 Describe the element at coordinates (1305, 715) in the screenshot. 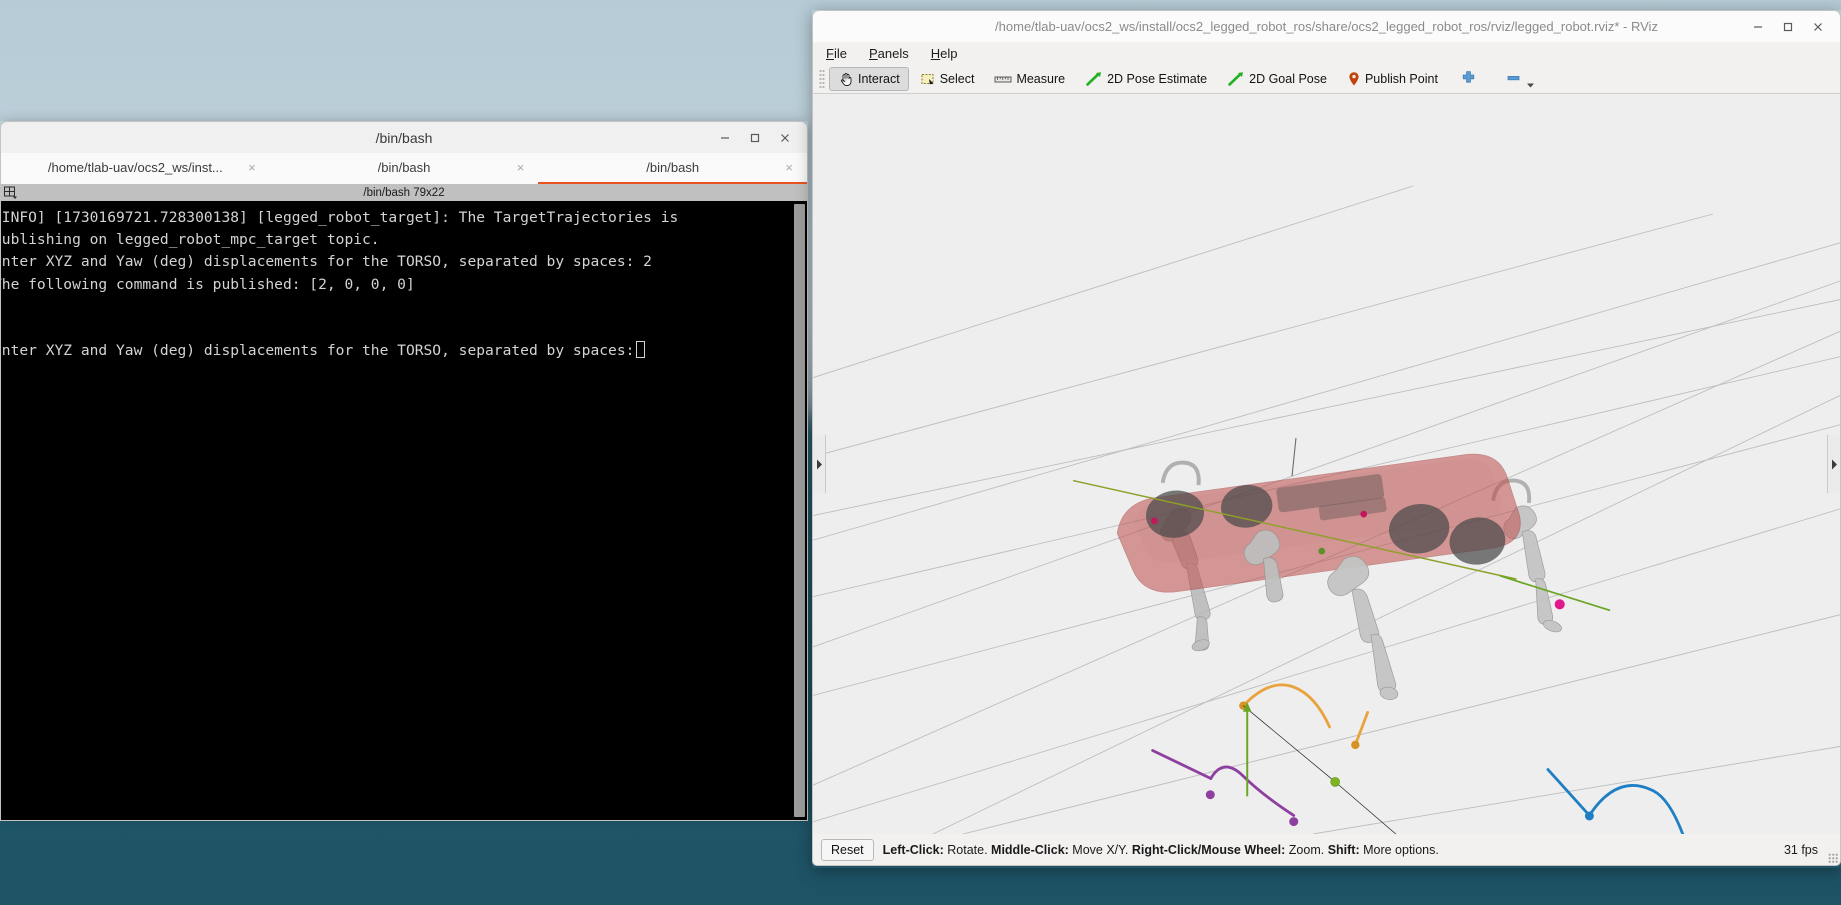

I see `trajectory-front-left` at that location.